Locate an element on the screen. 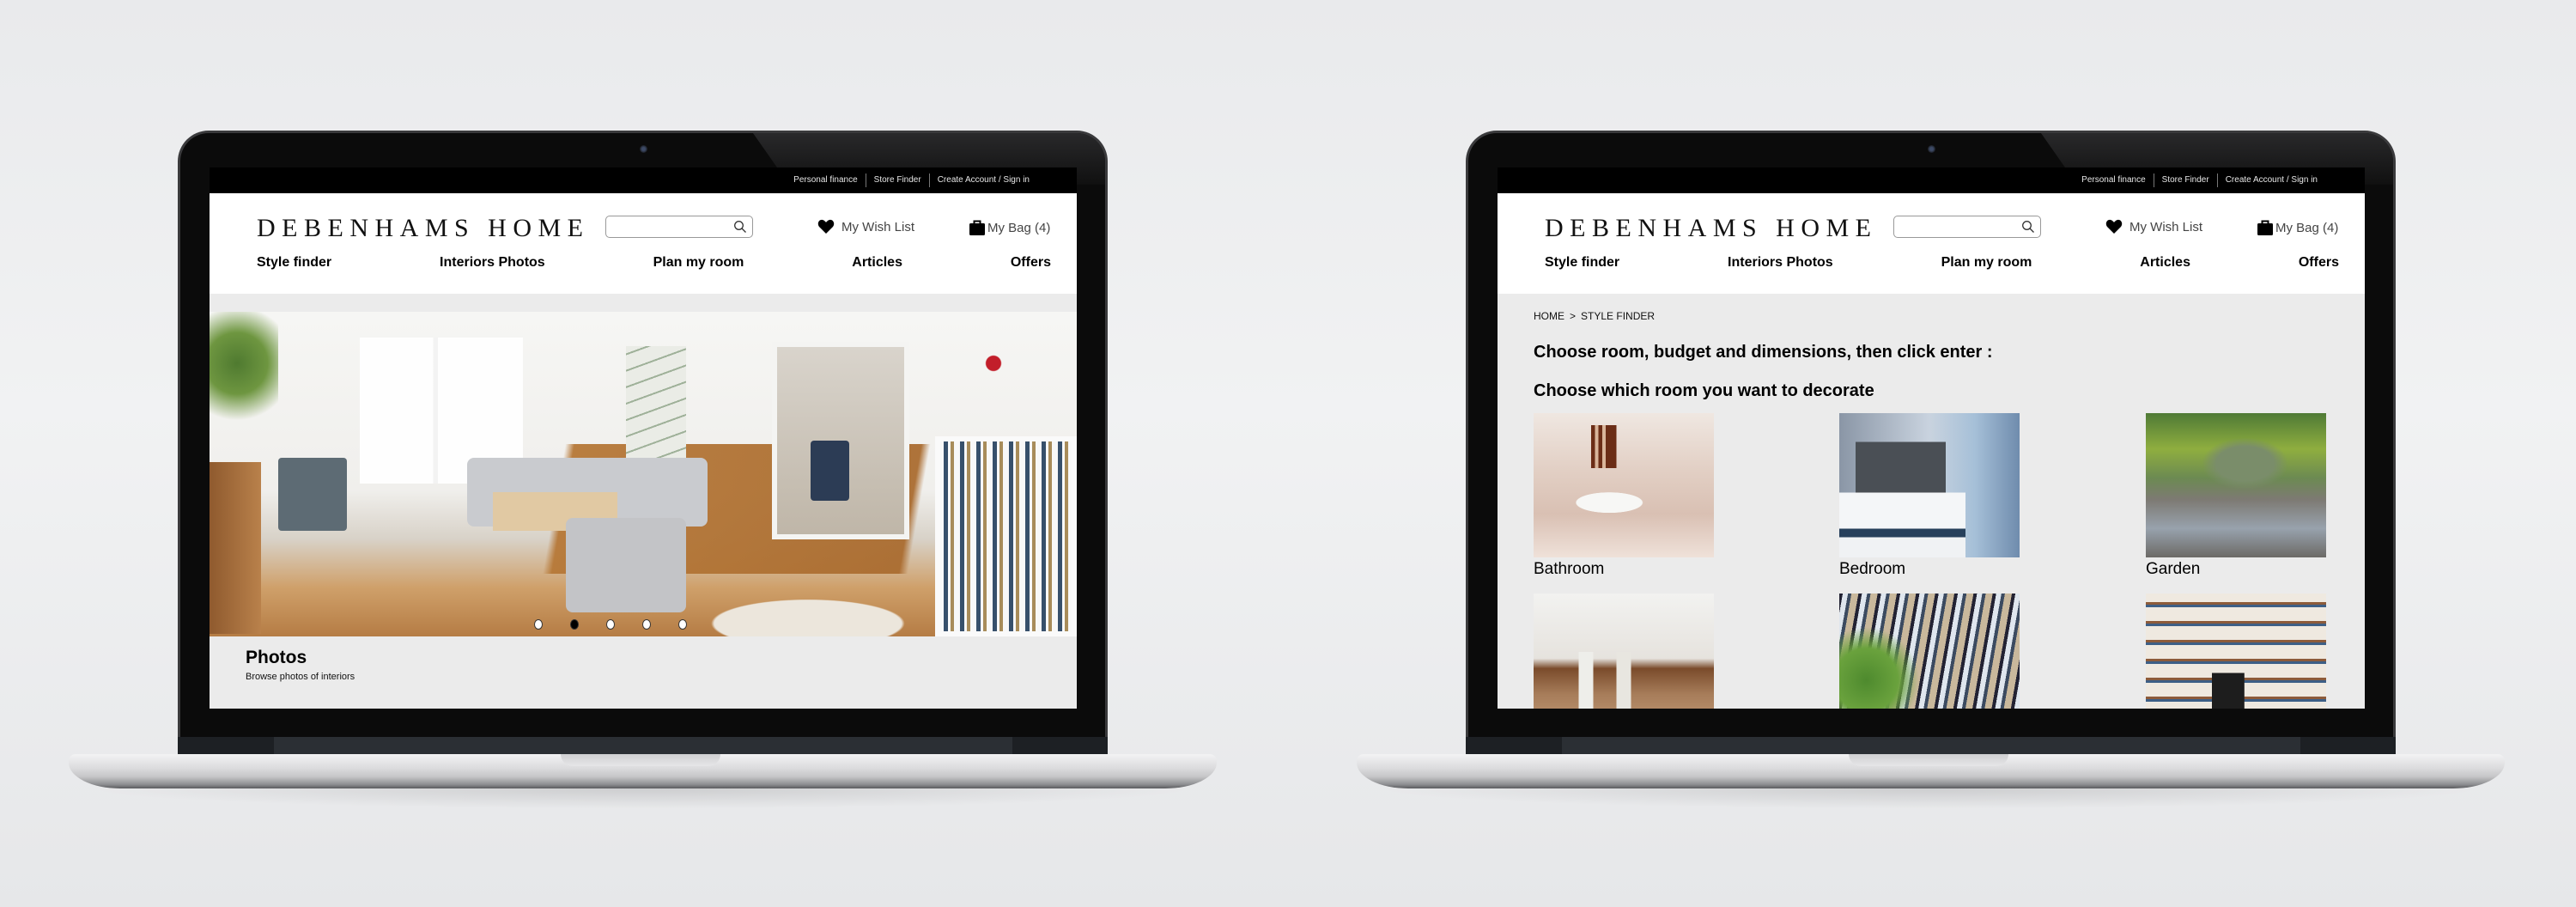 This screenshot has width=2576, height=907. hero-photo-side-table is located at coordinates (236, 548).